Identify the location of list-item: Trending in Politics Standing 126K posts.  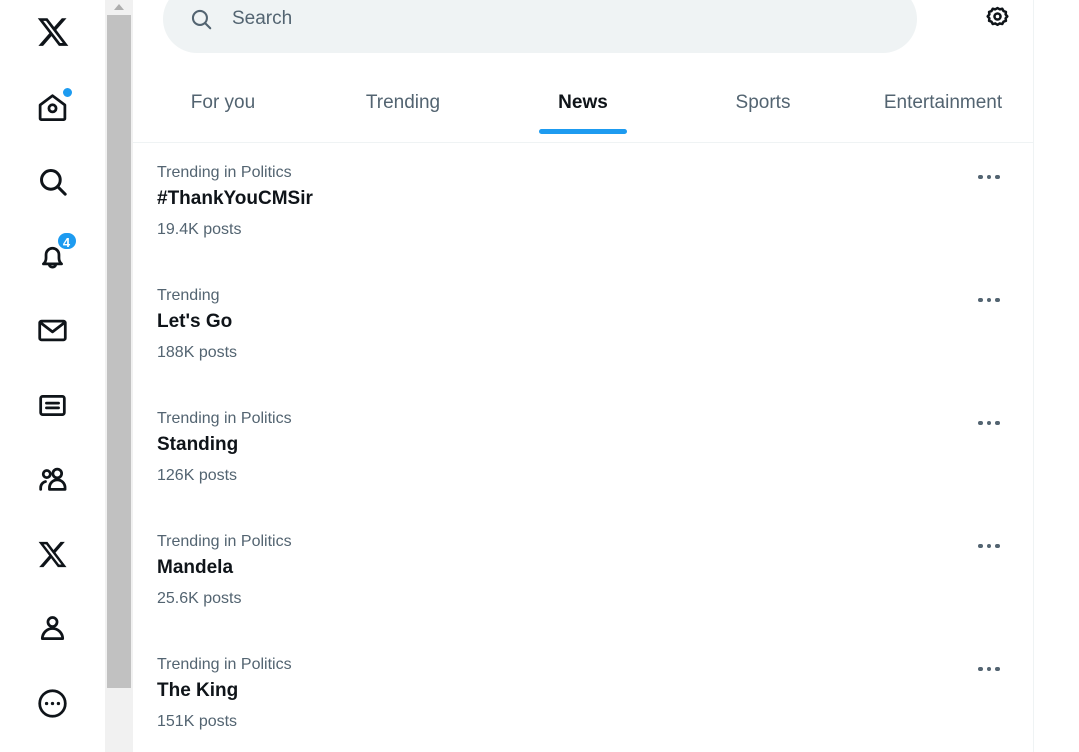
(583, 451).